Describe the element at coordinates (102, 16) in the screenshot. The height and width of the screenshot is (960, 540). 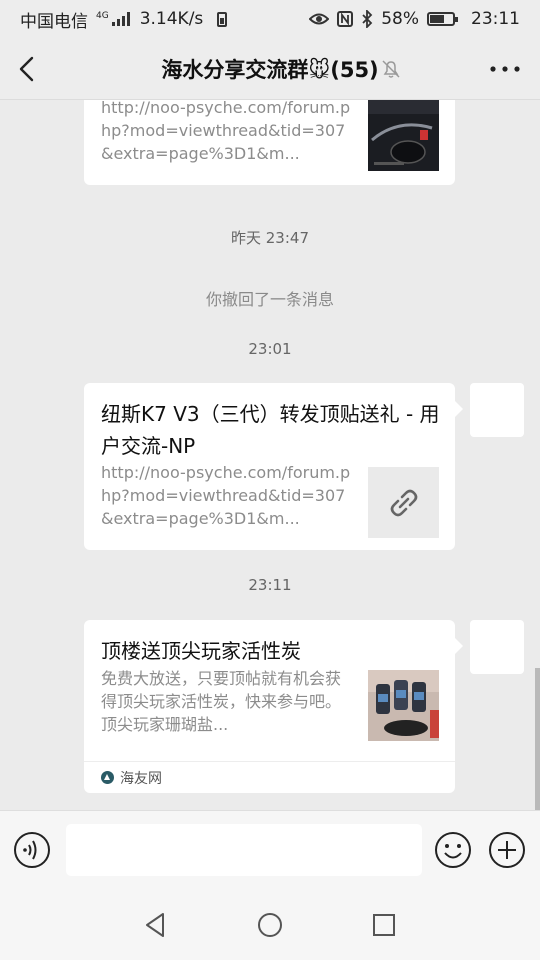
I see `network-tag: 4G` at that location.